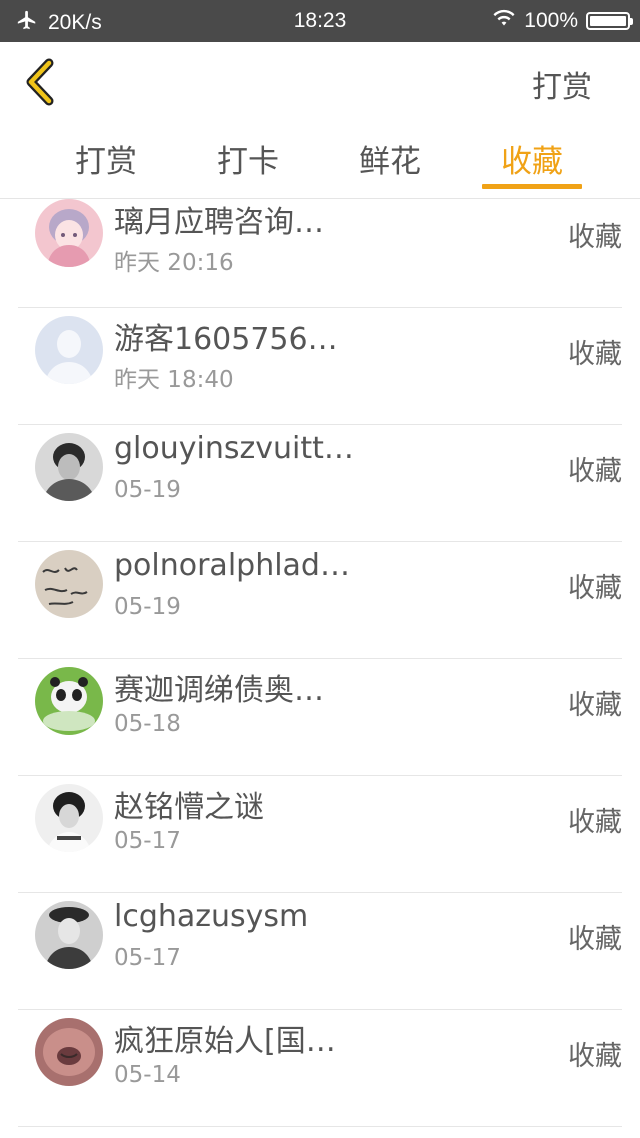 This screenshot has width=640, height=1138. Describe the element at coordinates (147, 724) in the screenshot. I see `timestamp: 05-18` at that location.